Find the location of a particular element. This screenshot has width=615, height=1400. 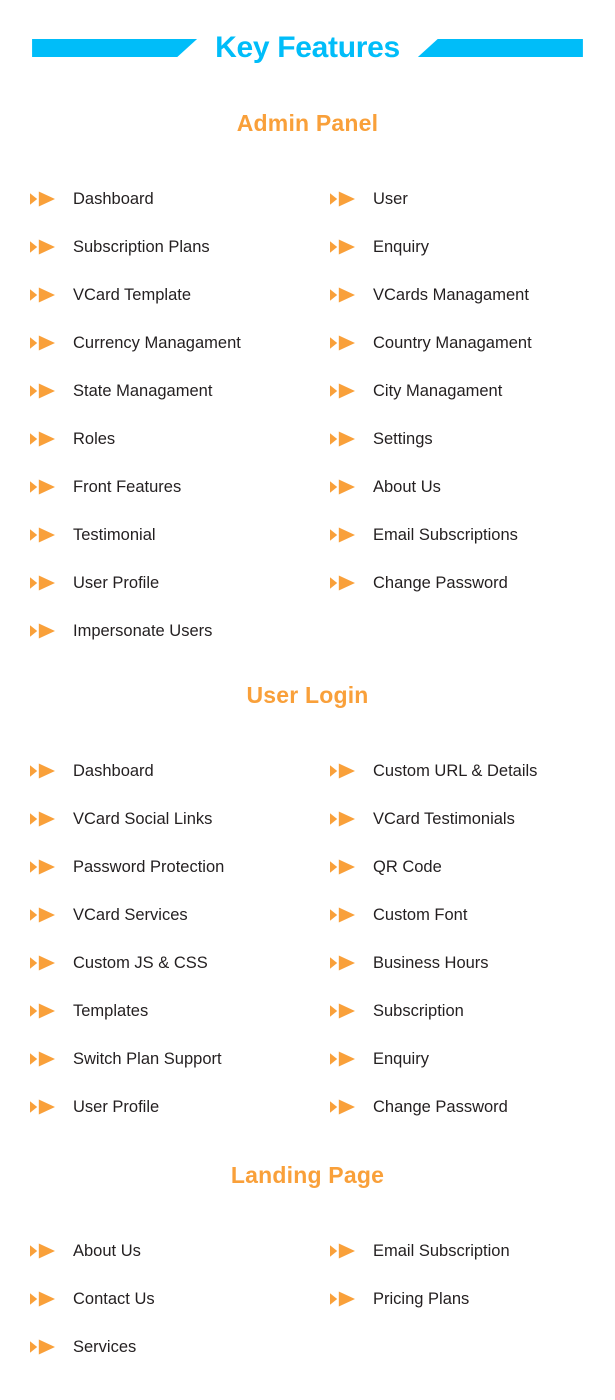

feature-item-vcard-social-links: VCard Social Links is located at coordinates (180, 819).